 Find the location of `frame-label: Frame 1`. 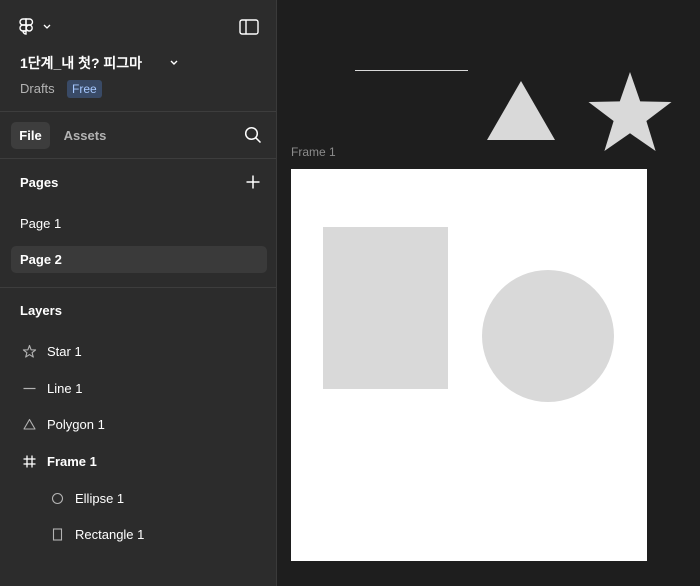

frame-label: Frame 1 is located at coordinates (313, 152).